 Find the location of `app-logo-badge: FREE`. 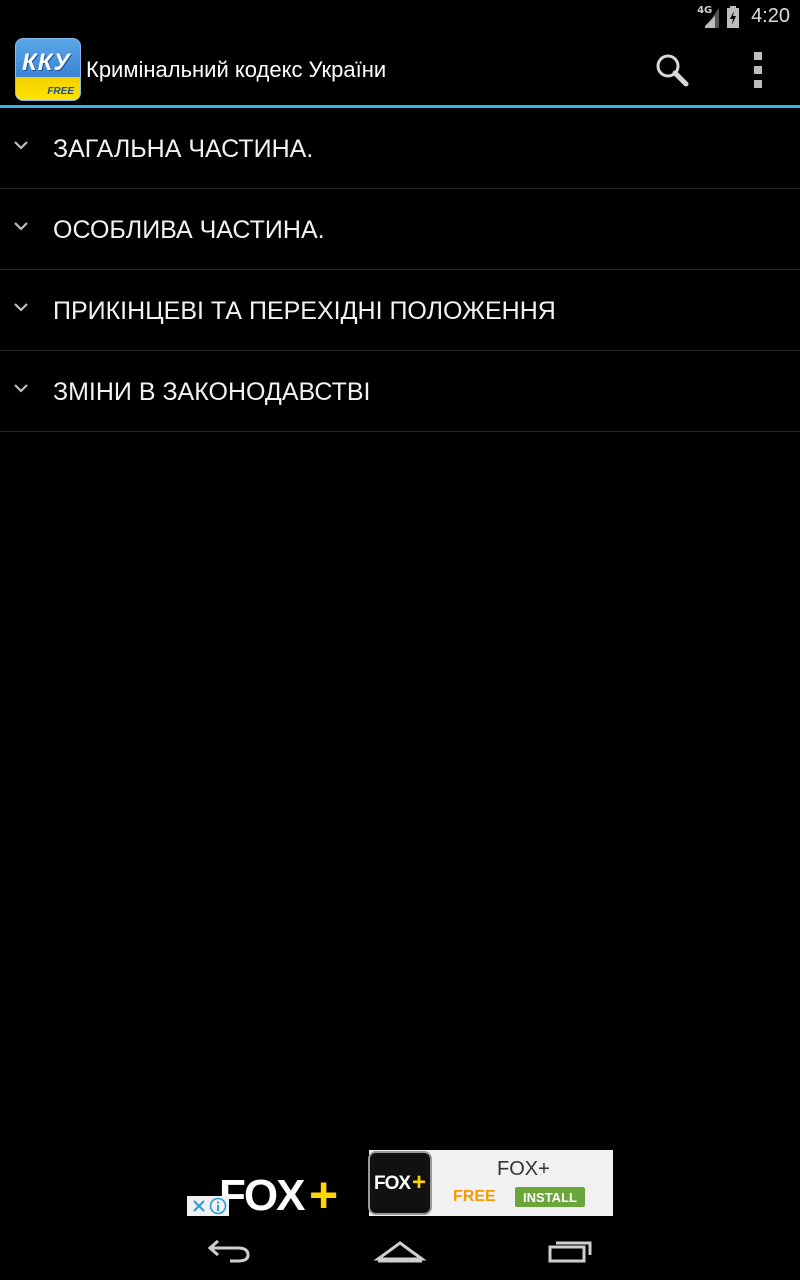

app-logo-badge: FREE is located at coordinates (60, 91).